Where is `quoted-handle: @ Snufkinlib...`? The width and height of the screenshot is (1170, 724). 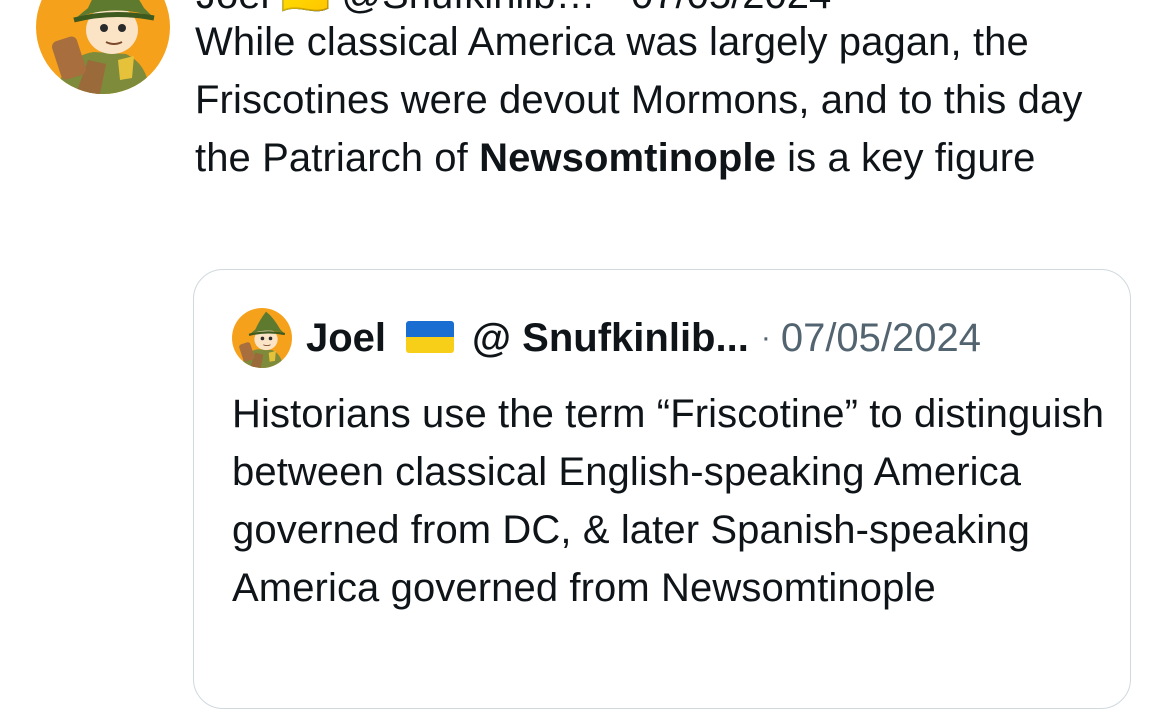
quoted-handle: @ Snufkinlib... is located at coordinates (610, 338).